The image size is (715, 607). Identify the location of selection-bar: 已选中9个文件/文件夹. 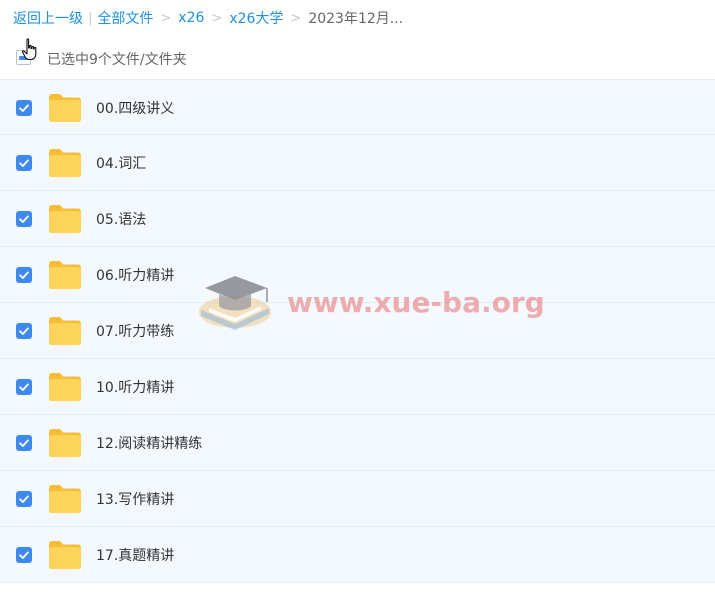
(357, 58).